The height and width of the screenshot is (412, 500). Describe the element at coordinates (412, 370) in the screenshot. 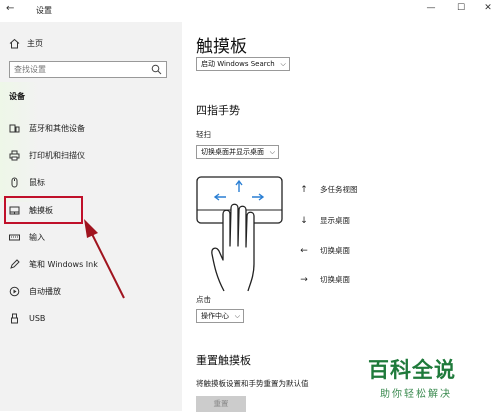

I see `watermark-title: 百科全说` at that location.